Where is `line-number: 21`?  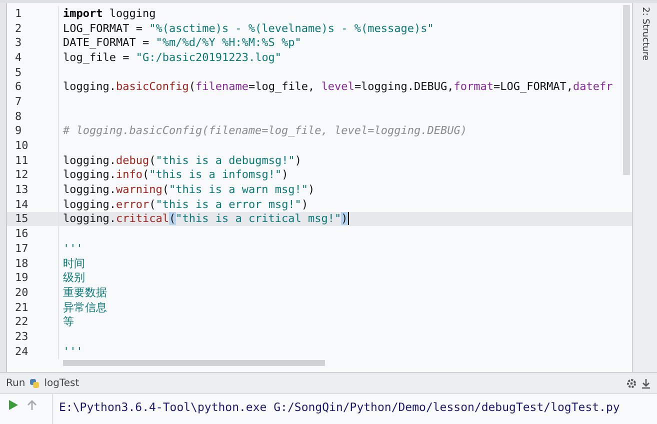
line-number: 21 is located at coordinates (22, 307).